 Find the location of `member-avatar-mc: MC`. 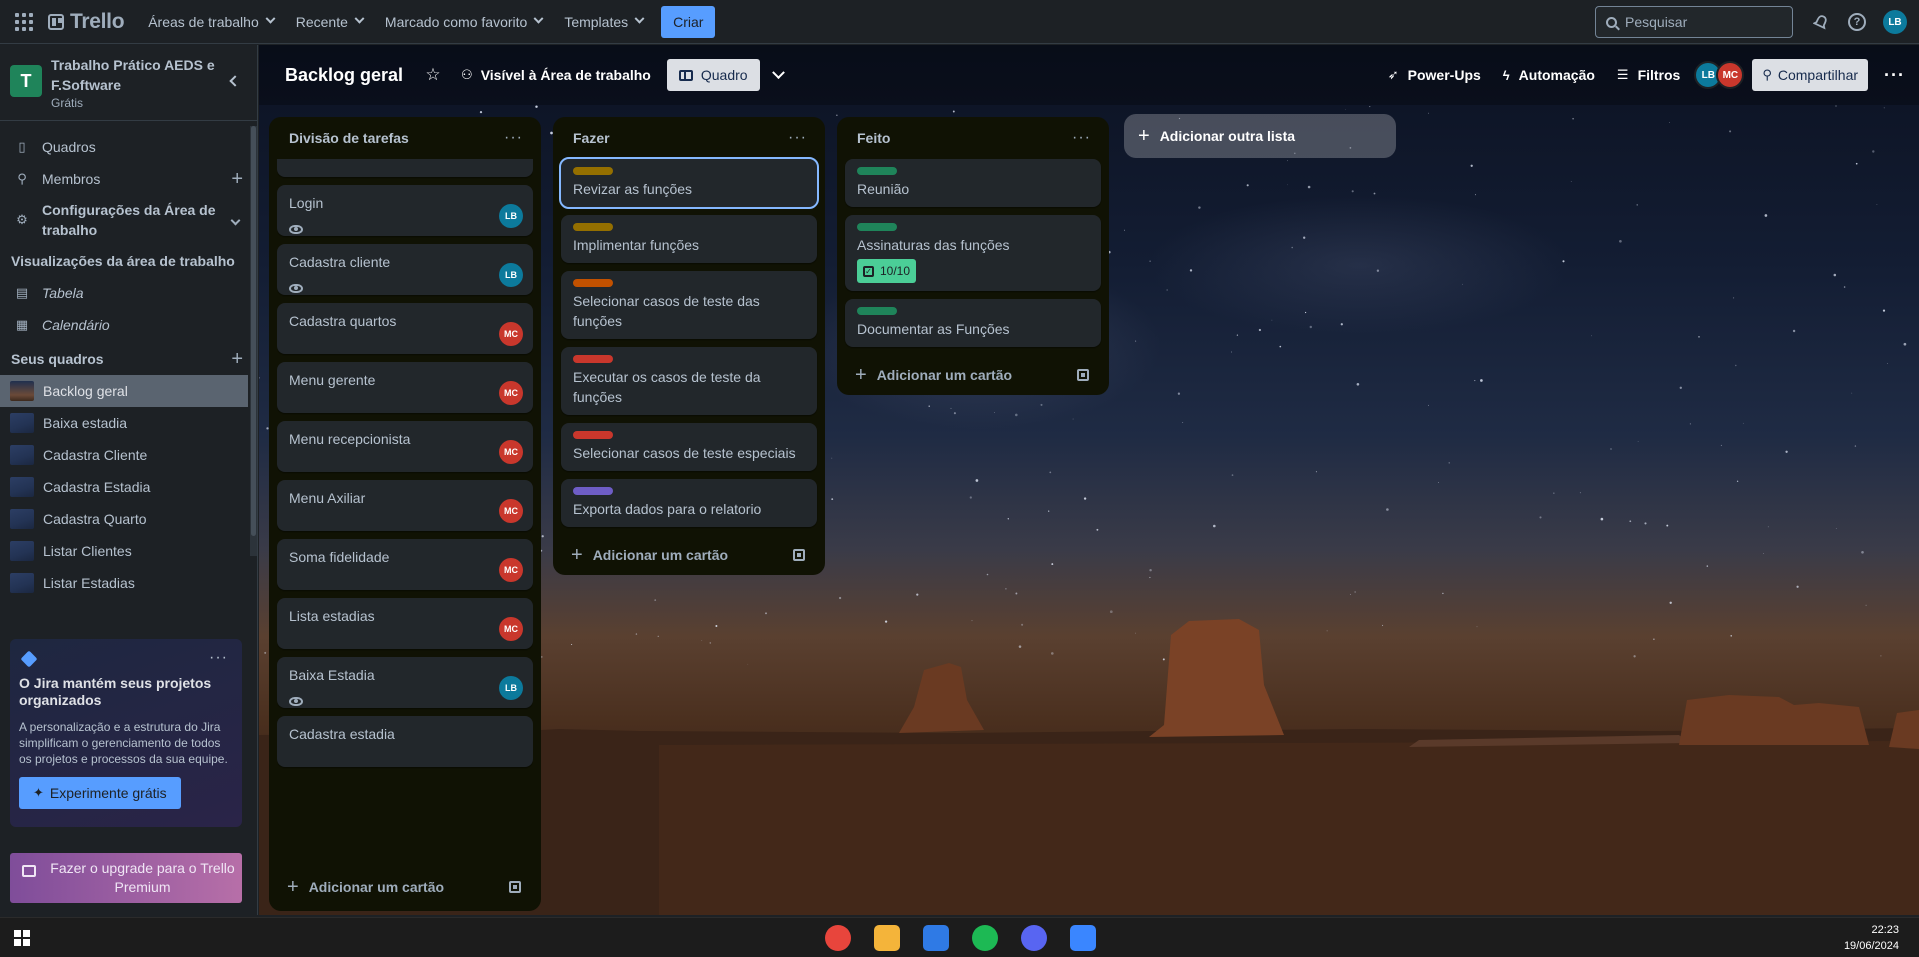

member-avatar-mc: MC is located at coordinates (1730, 75).